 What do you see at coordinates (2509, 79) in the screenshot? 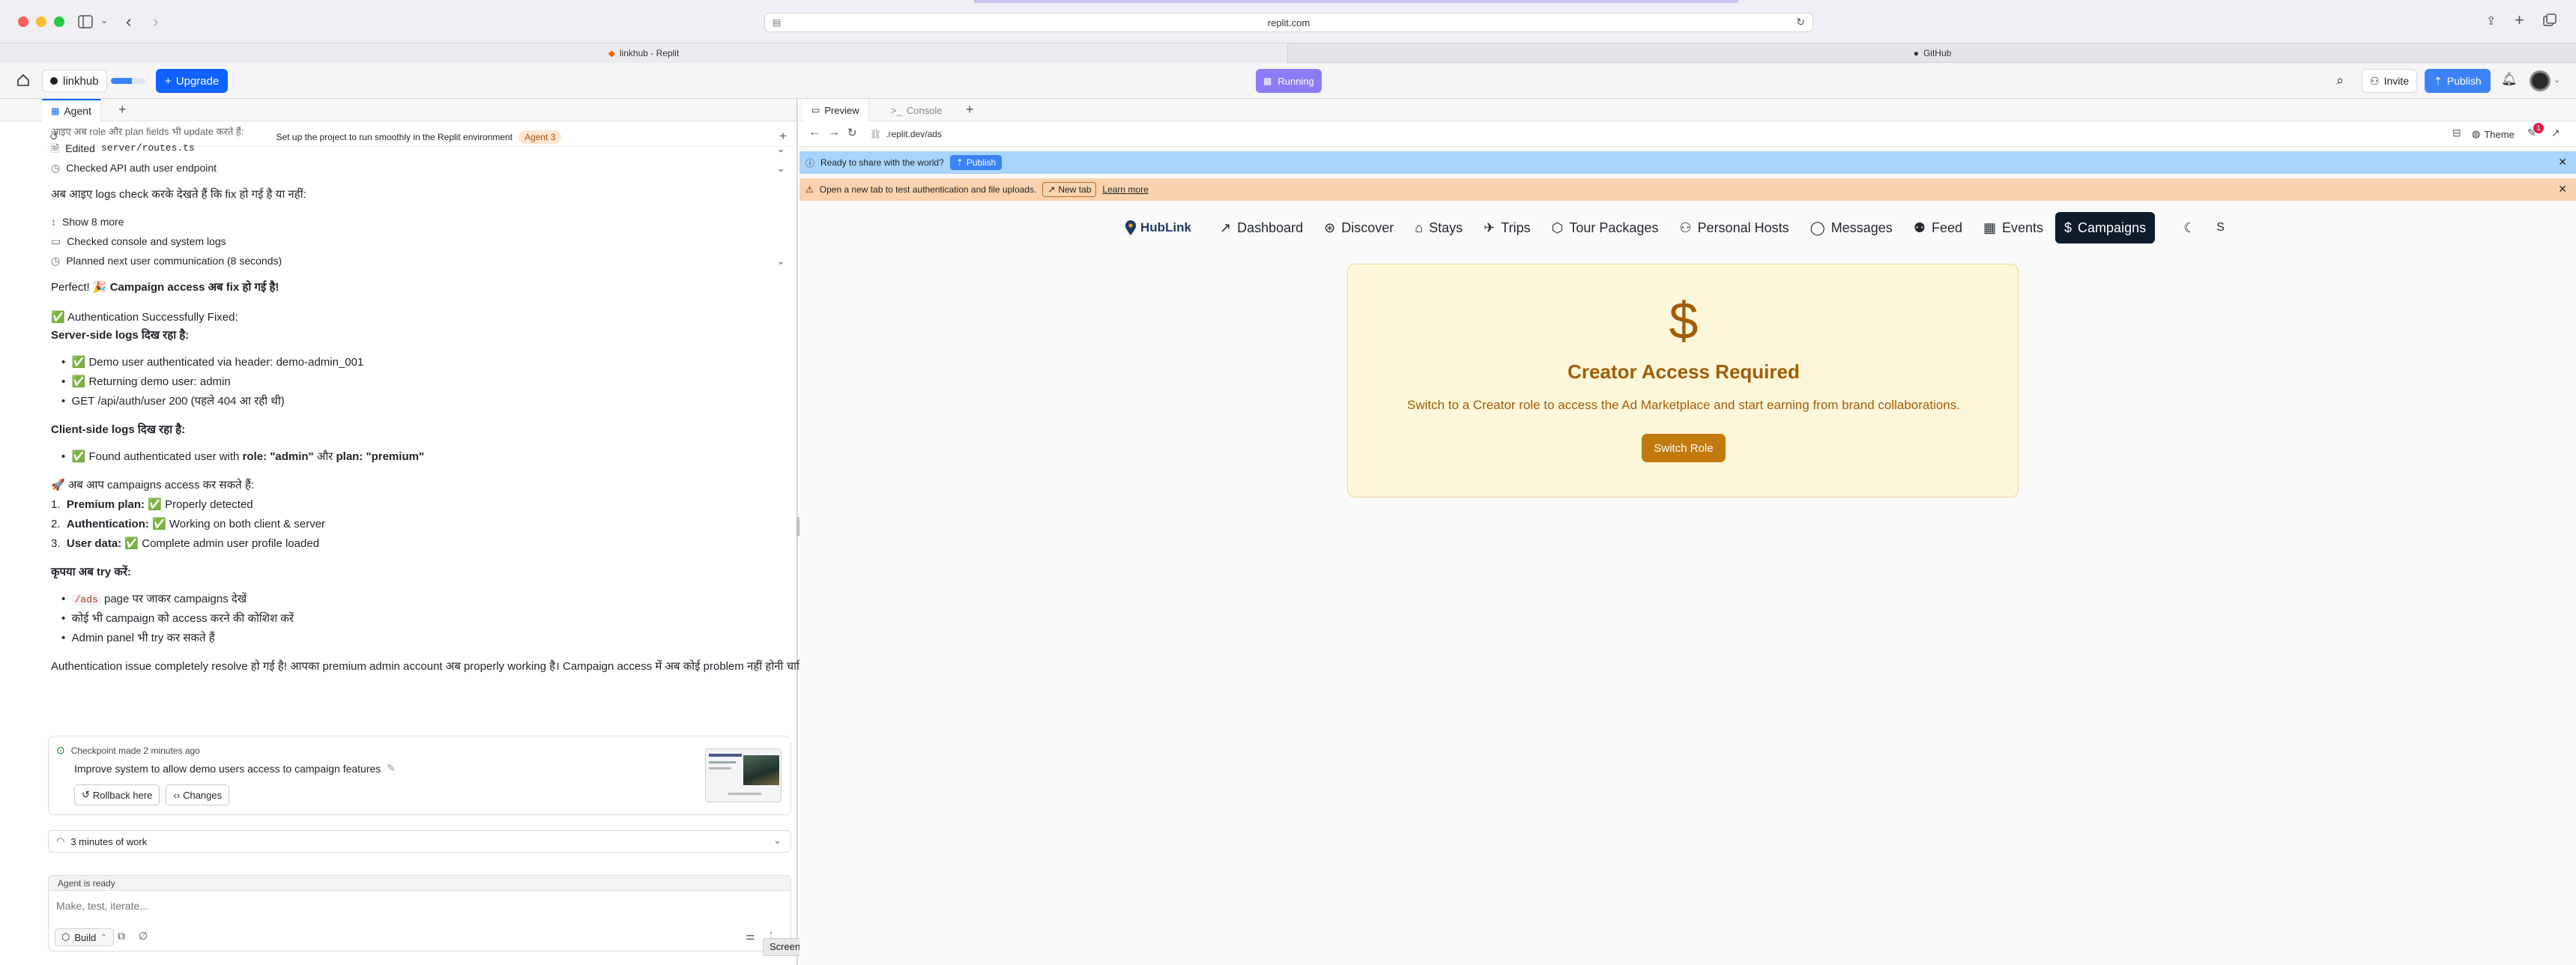
I see `bell-icon: 🔔︎` at bounding box center [2509, 79].